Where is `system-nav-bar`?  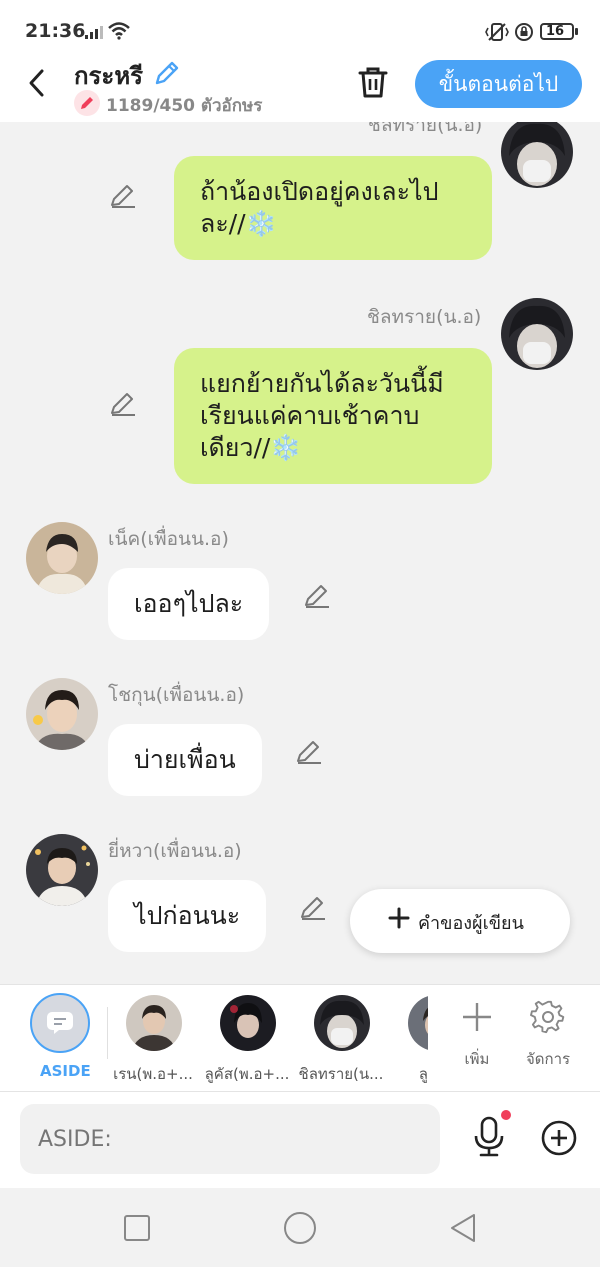 system-nav-bar is located at coordinates (300, 1227).